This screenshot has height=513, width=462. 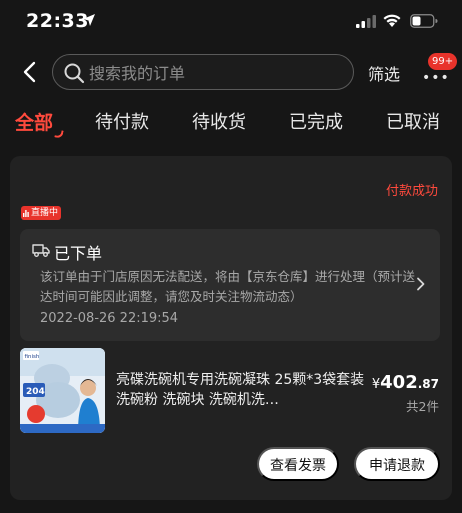 What do you see at coordinates (424, 21) in the screenshot?
I see `battery-icon` at bounding box center [424, 21].